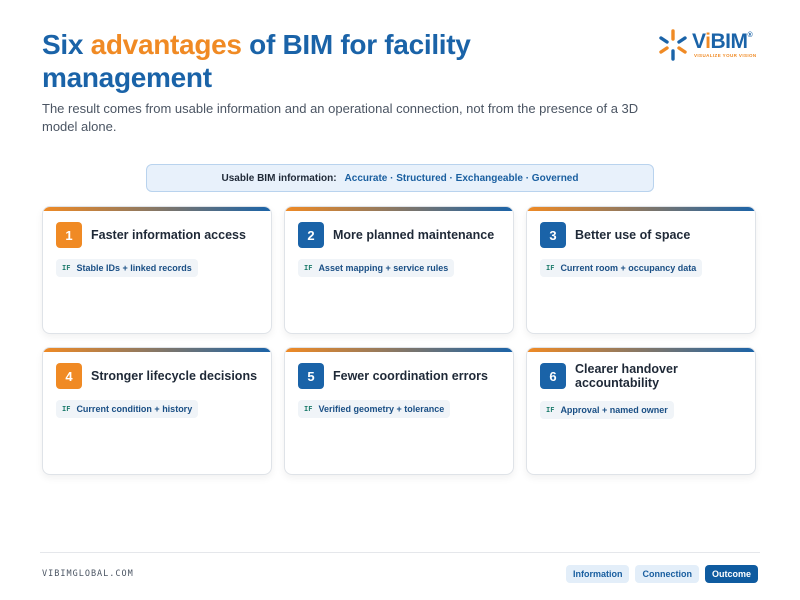  I want to click on condition-chip: IF Current room + occupancy data, so click(621, 268).